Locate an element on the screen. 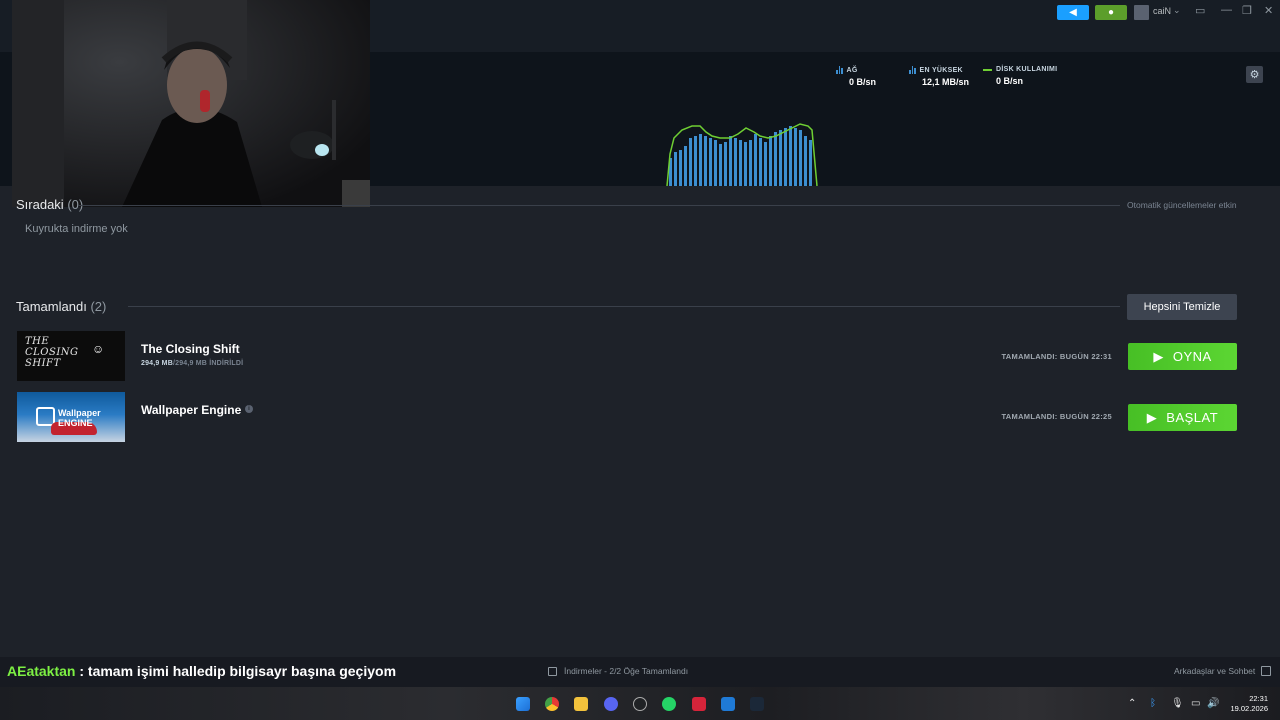 This screenshot has height=720, width=1280. game-thumbnail: THE CLOSING SHIFT ☺ is located at coordinates (71, 356).